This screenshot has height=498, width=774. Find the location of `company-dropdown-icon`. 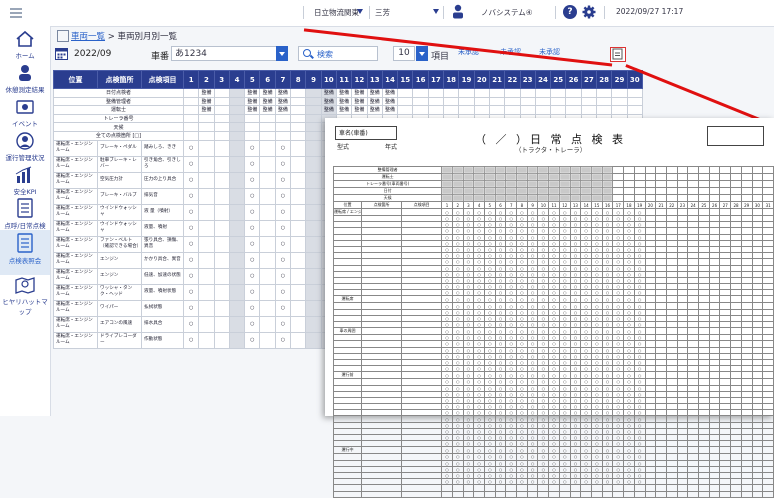

company-dropdown-icon is located at coordinates (360, 11).